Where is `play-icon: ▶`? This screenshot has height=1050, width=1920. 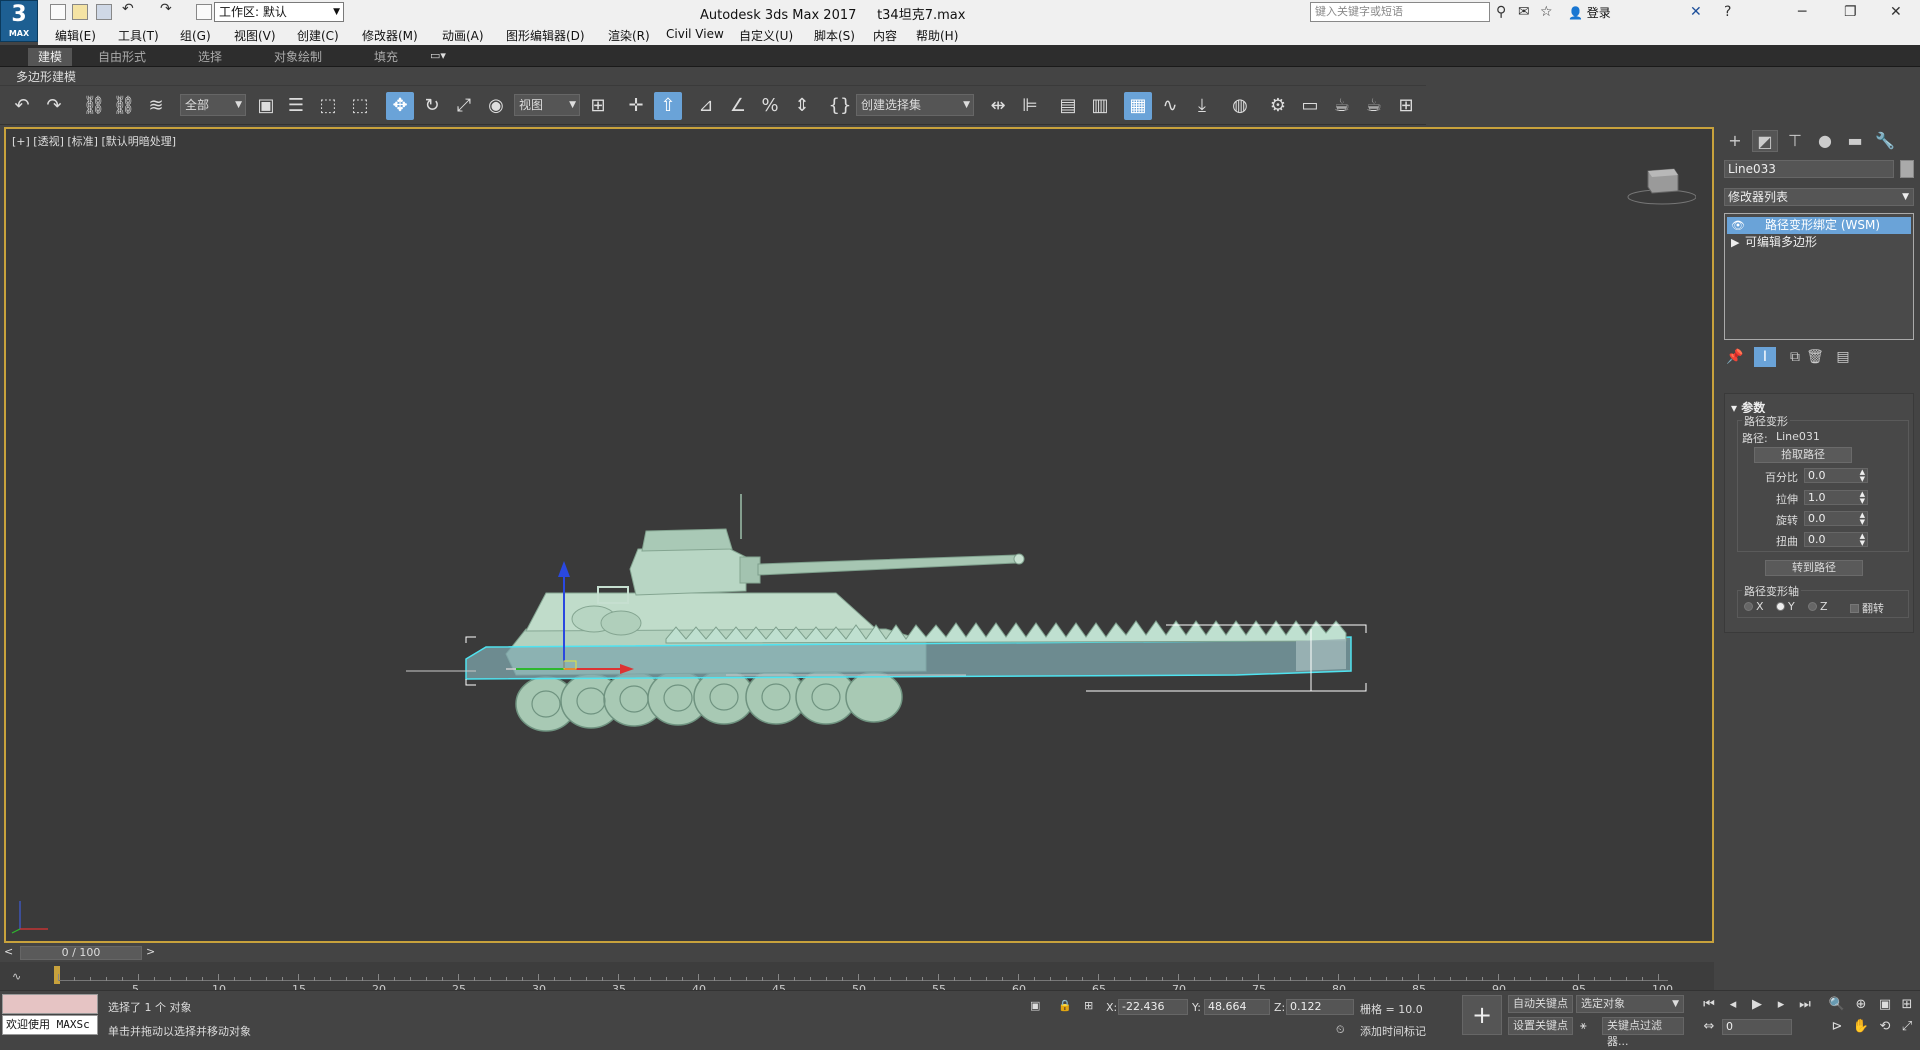
play-icon: ▶ is located at coordinates (1757, 1005).